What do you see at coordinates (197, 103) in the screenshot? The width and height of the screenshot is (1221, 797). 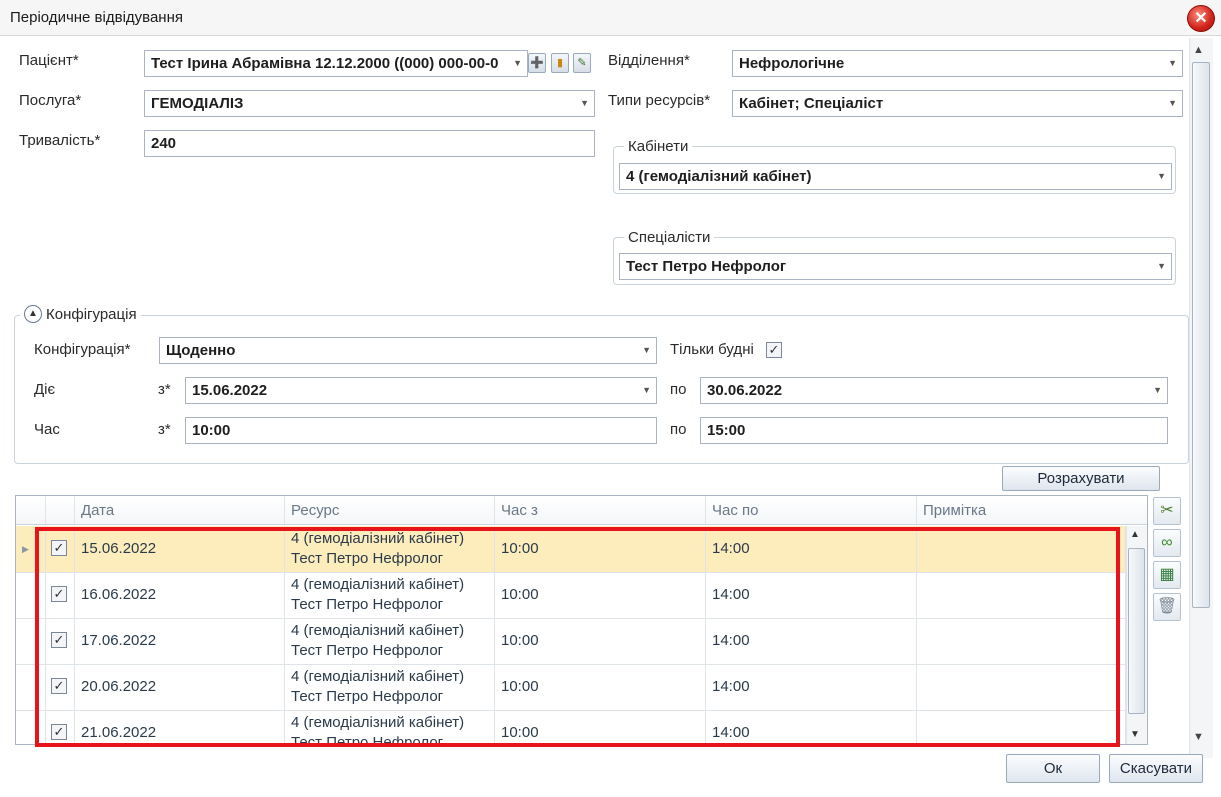 I see `service-value: ГЕМОДІАЛІЗ` at bounding box center [197, 103].